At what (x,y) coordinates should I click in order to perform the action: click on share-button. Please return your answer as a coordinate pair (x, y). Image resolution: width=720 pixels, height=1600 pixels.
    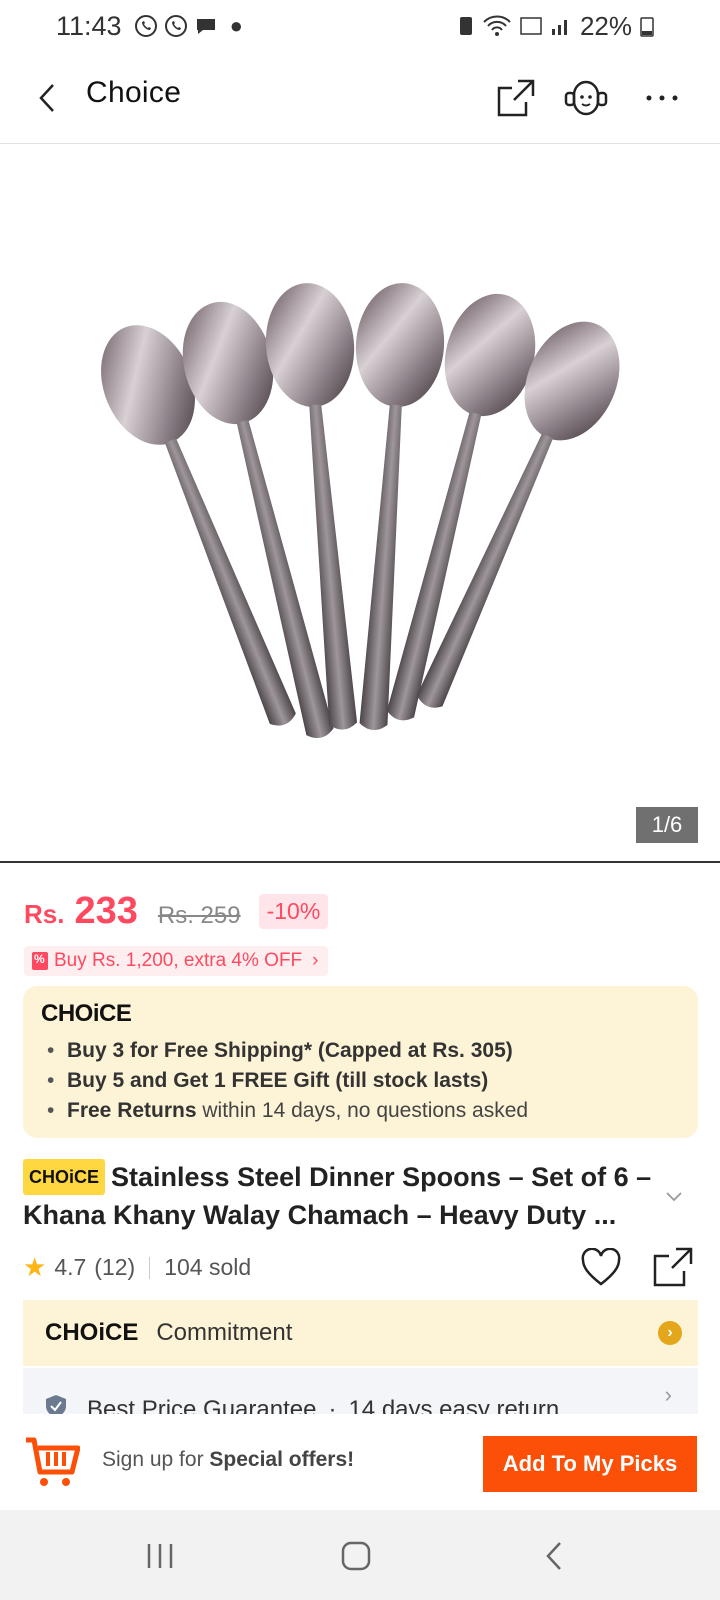
    Looking at the image, I should click on (516, 98).